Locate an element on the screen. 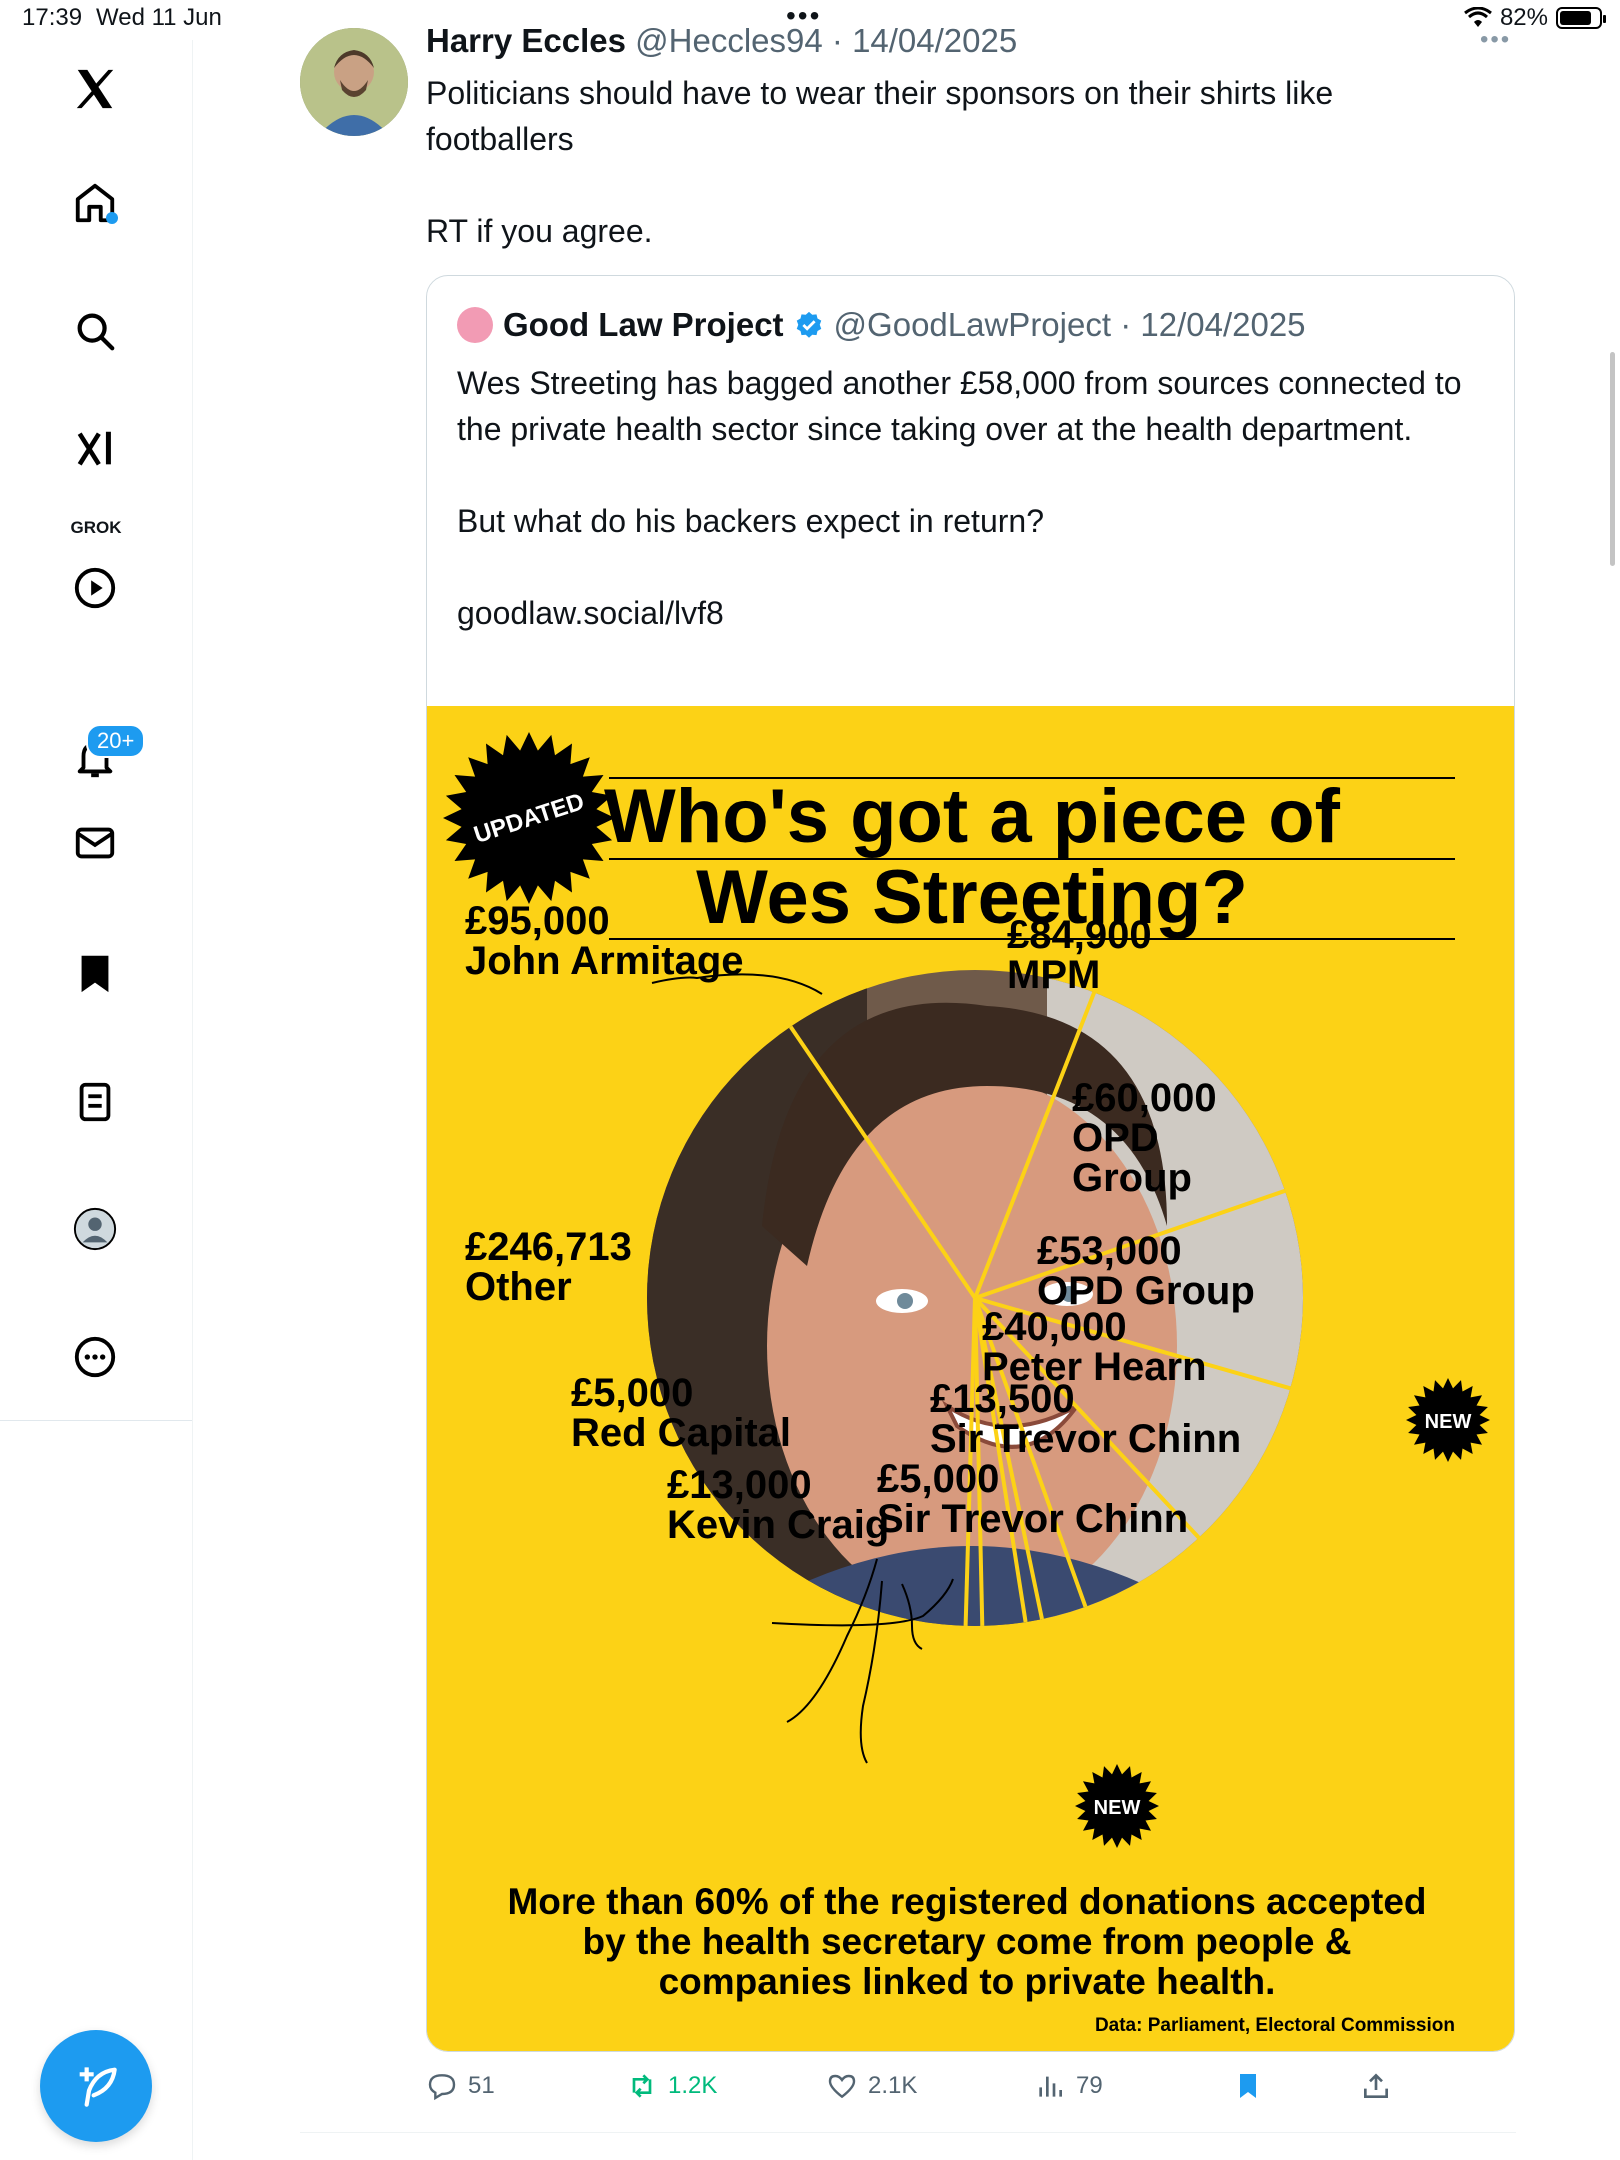 The width and height of the screenshot is (1620, 2160). like-count: 2.1K is located at coordinates (893, 2085).